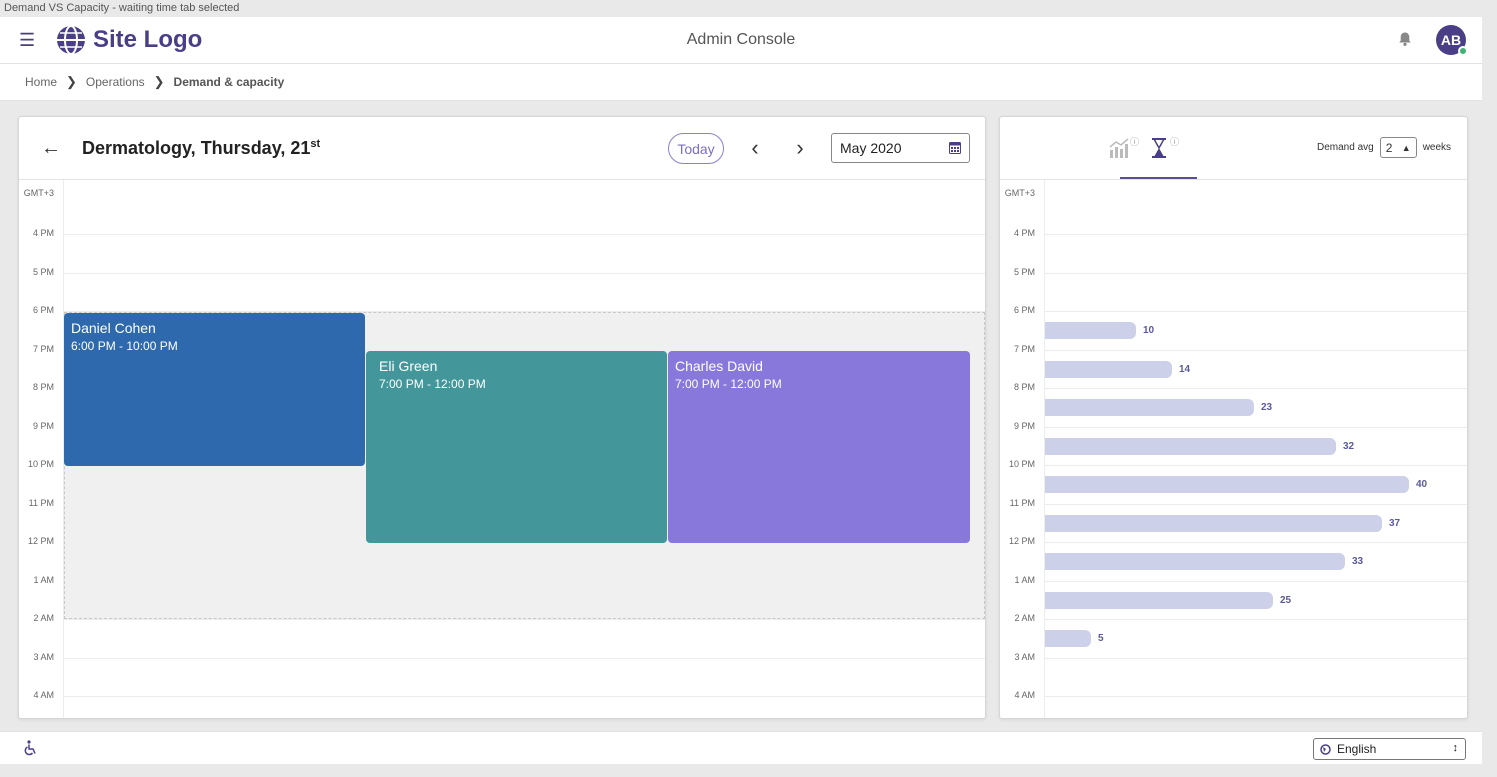  What do you see at coordinates (516, 447) in the screenshot?
I see `event-card-eli-green: Eli Green 7:00 PM - 12:00 PM` at bounding box center [516, 447].